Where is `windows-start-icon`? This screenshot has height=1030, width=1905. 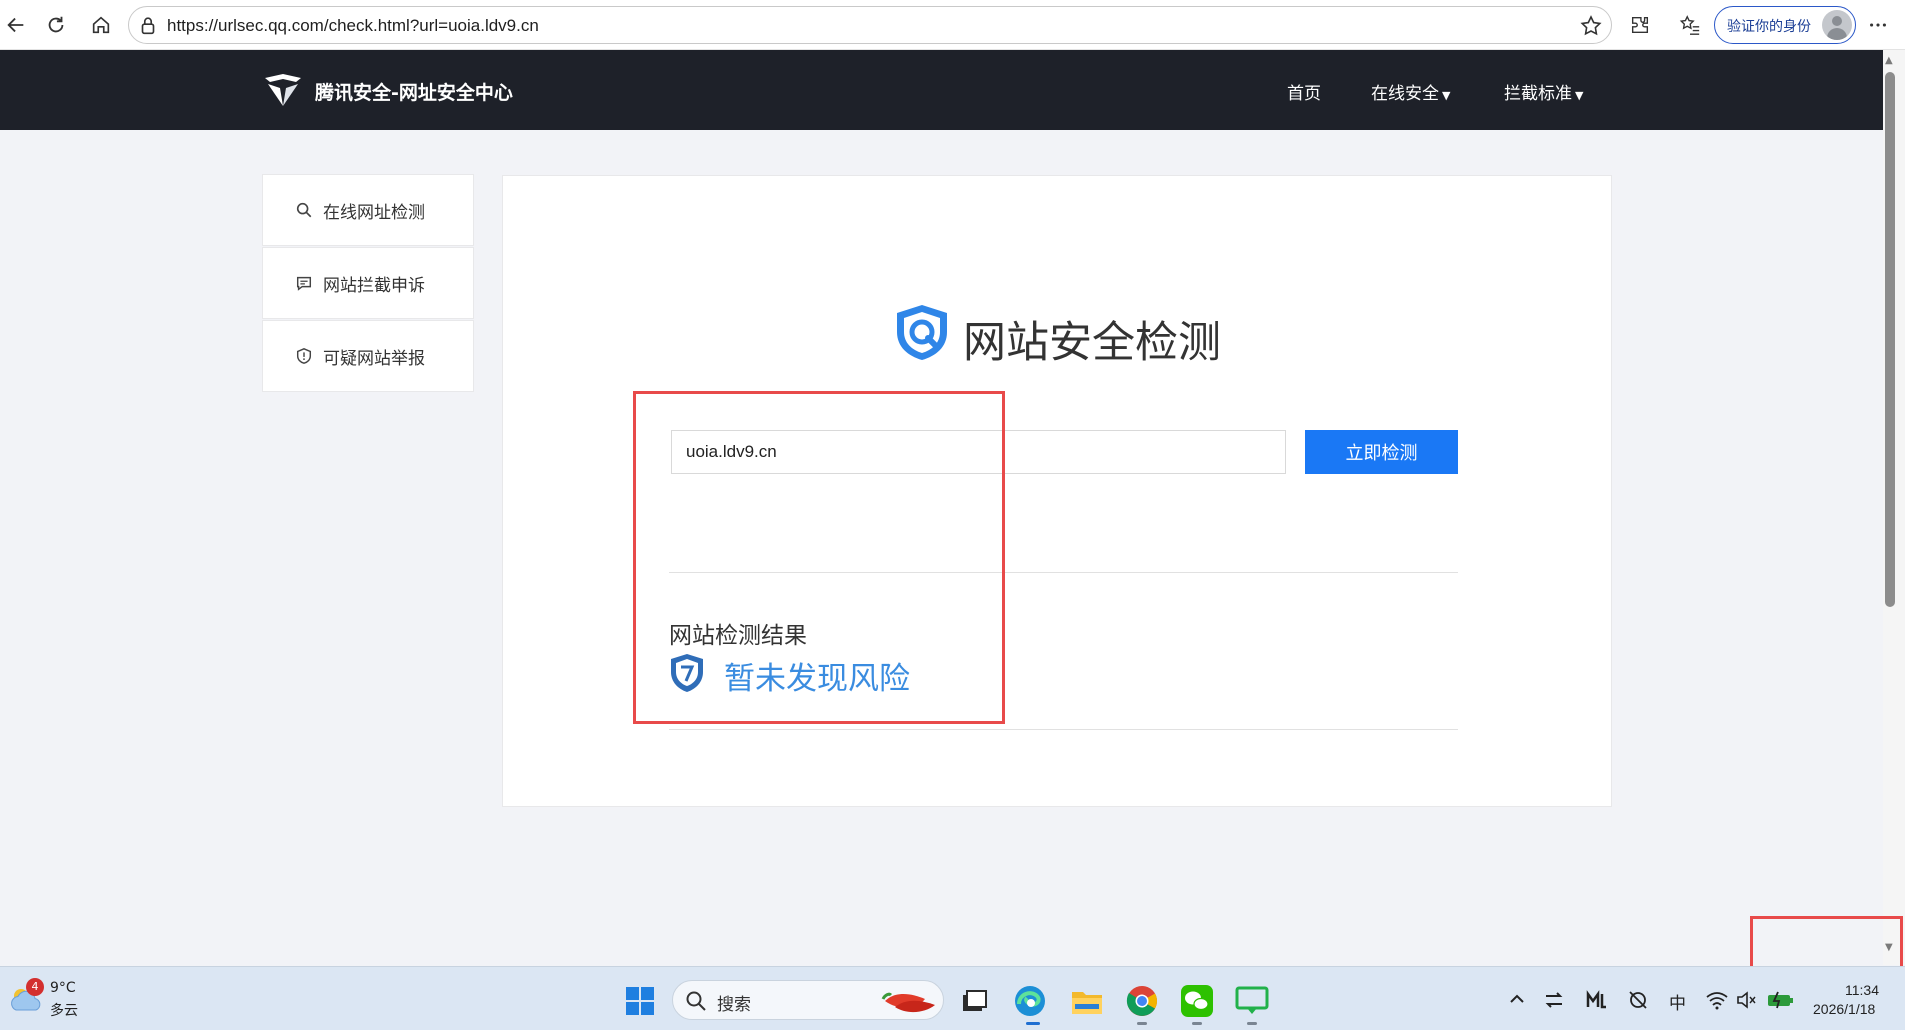 windows-start-icon is located at coordinates (640, 1001).